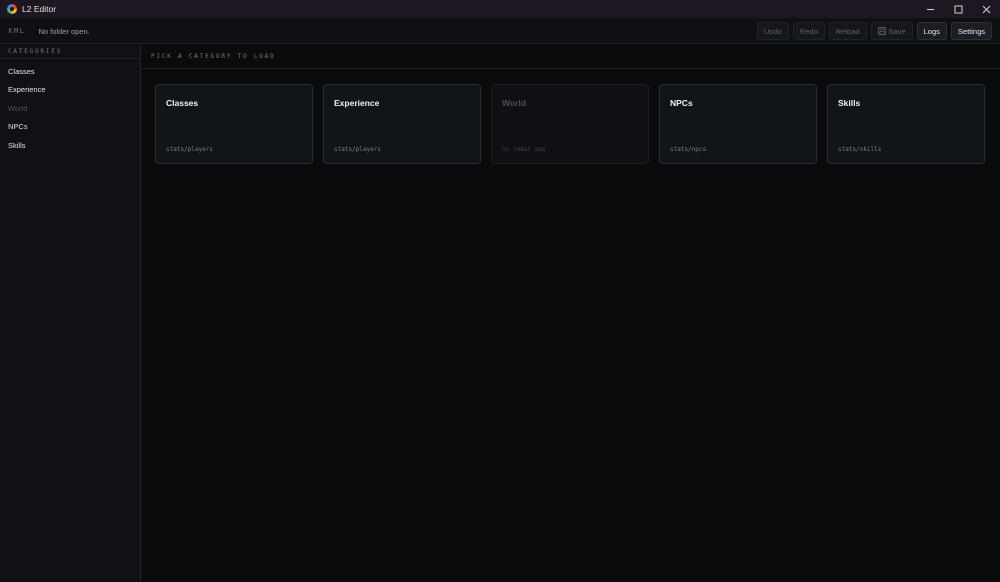  What do you see at coordinates (738, 124) in the screenshot?
I see `card-npcs: NPCs stats/npcs` at bounding box center [738, 124].